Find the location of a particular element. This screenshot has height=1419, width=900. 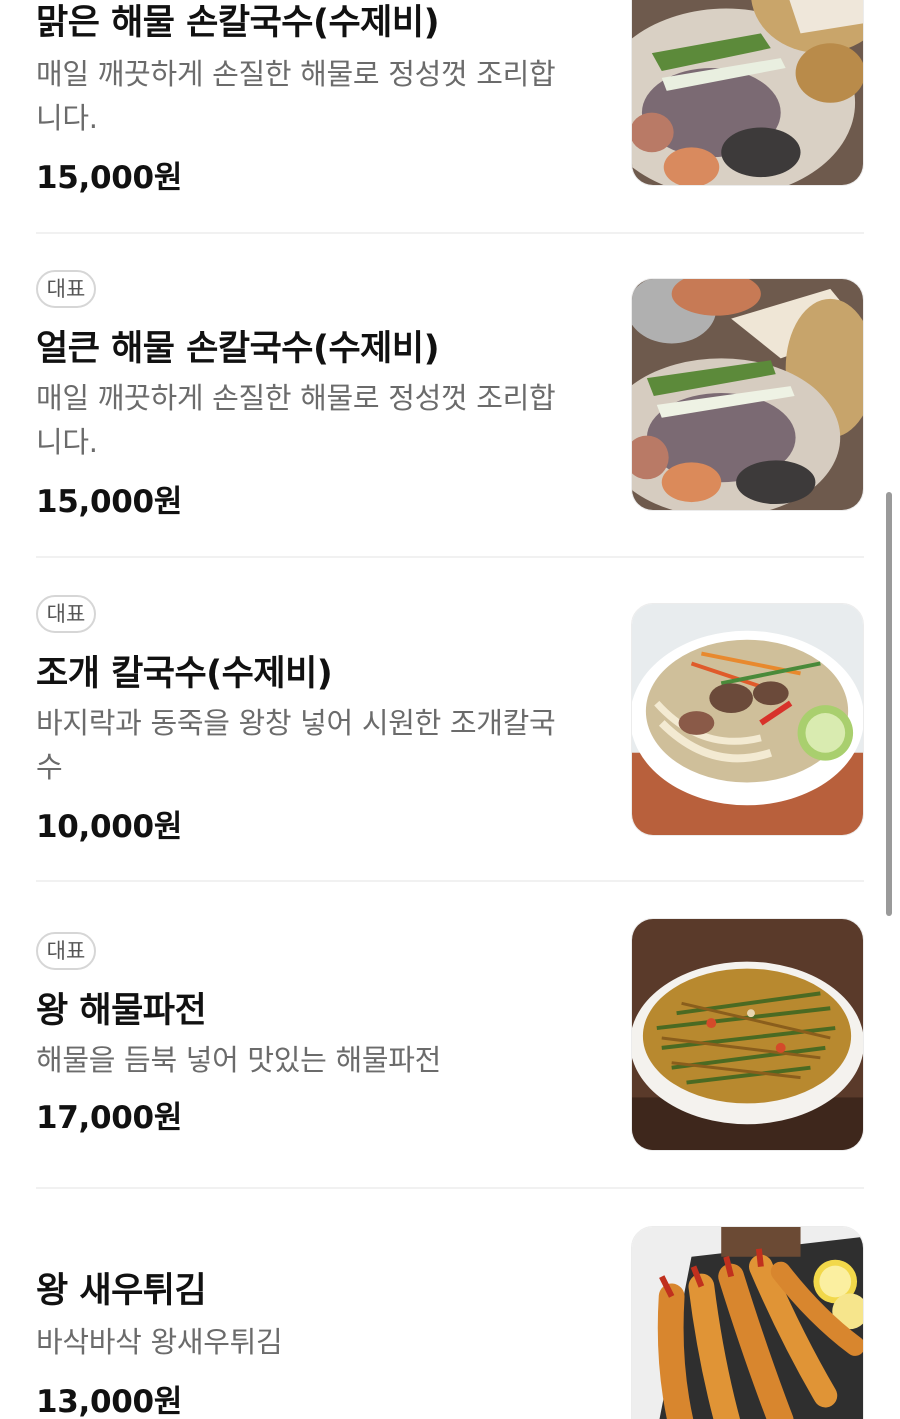

menu-item-name: 왕 새우튀김 is located at coordinates (121, 1291).